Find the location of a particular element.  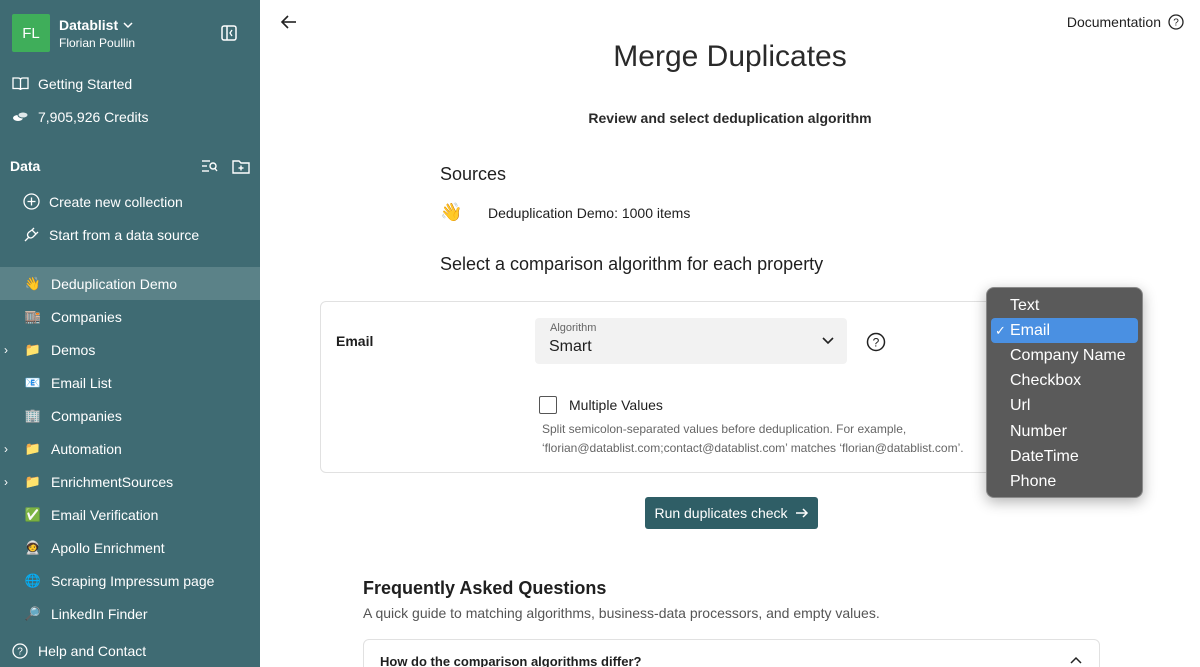

multiple-values-checkbox is located at coordinates (548, 405).